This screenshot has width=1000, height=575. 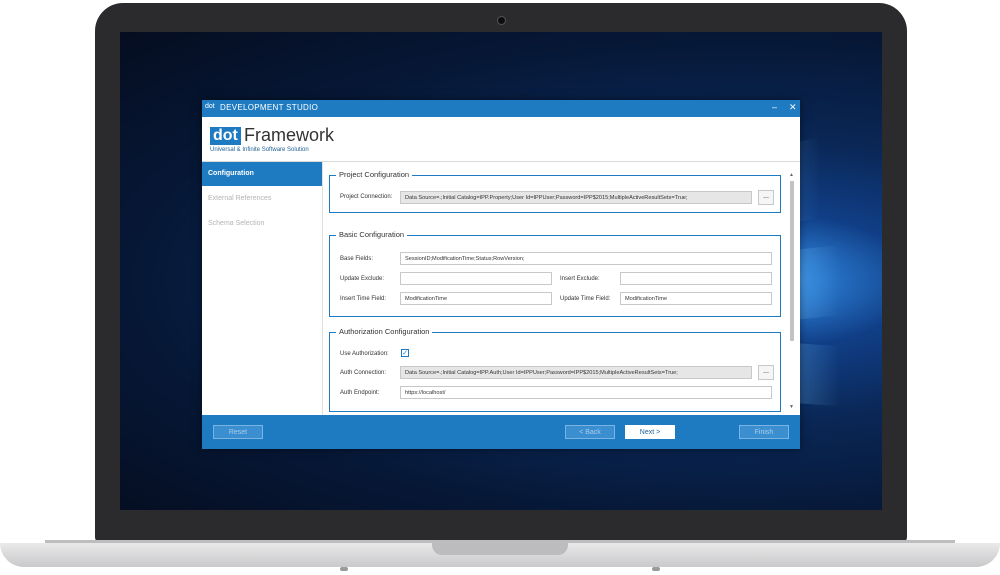 I want to click on minimize-button: –, so click(x=774, y=107).